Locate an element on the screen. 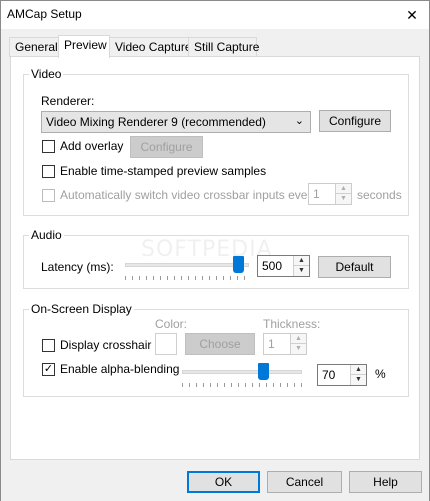 The height and width of the screenshot is (501, 430). ok-button: OK is located at coordinates (223, 482).